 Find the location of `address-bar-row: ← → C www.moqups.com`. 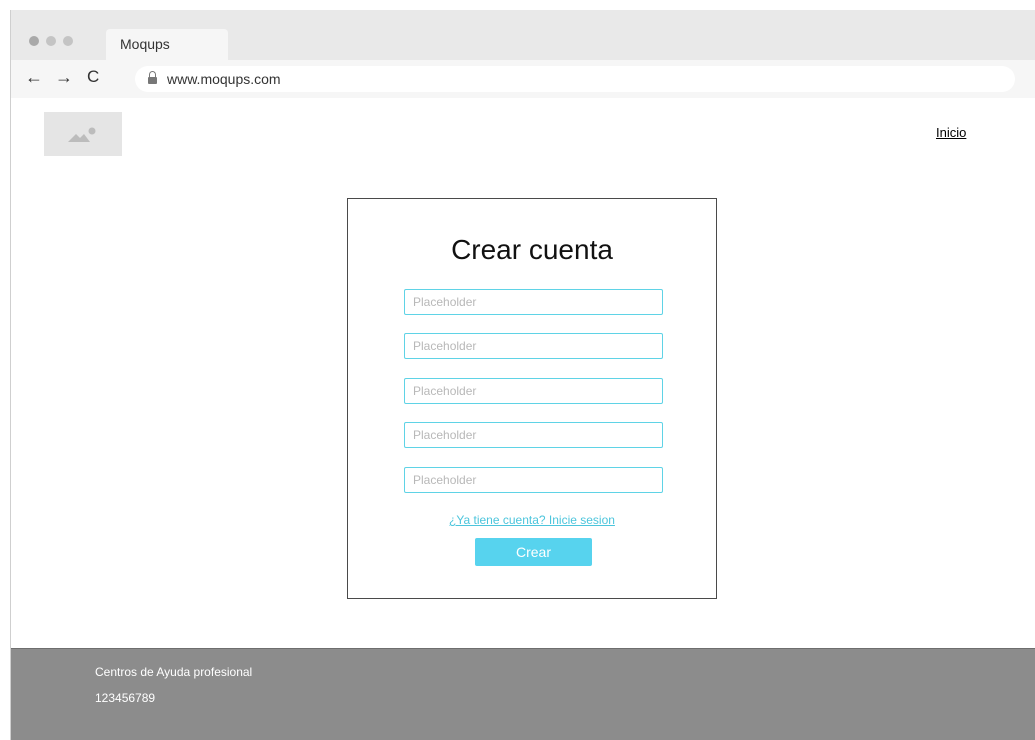

address-bar-row: ← → C www.moqups.com is located at coordinates (523, 79).